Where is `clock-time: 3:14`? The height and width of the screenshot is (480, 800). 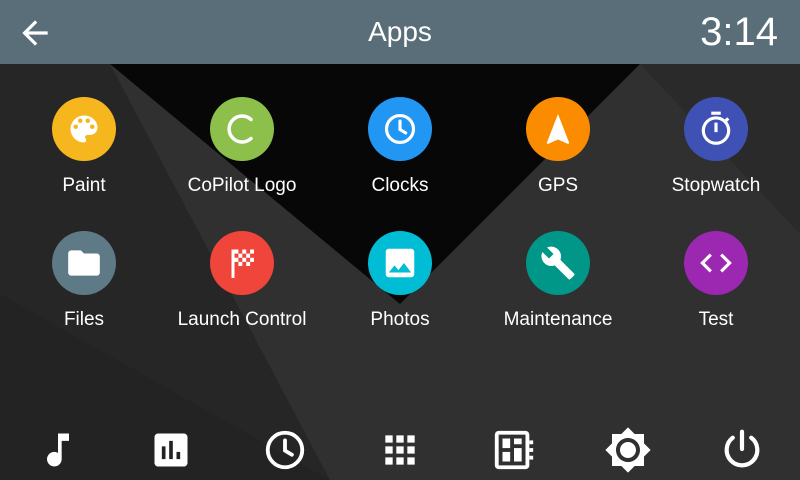
clock-time: 3:14 is located at coordinates (739, 32).